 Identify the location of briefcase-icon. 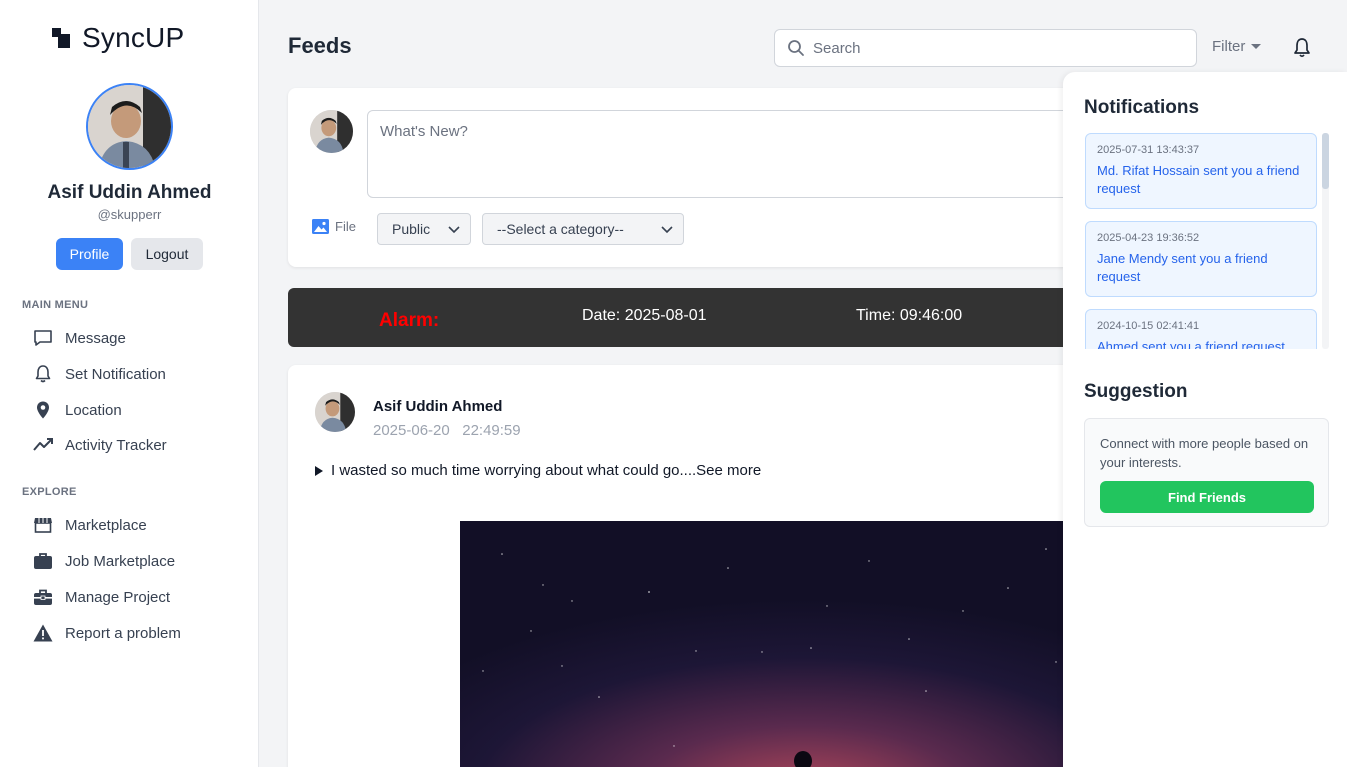
(43, 561).